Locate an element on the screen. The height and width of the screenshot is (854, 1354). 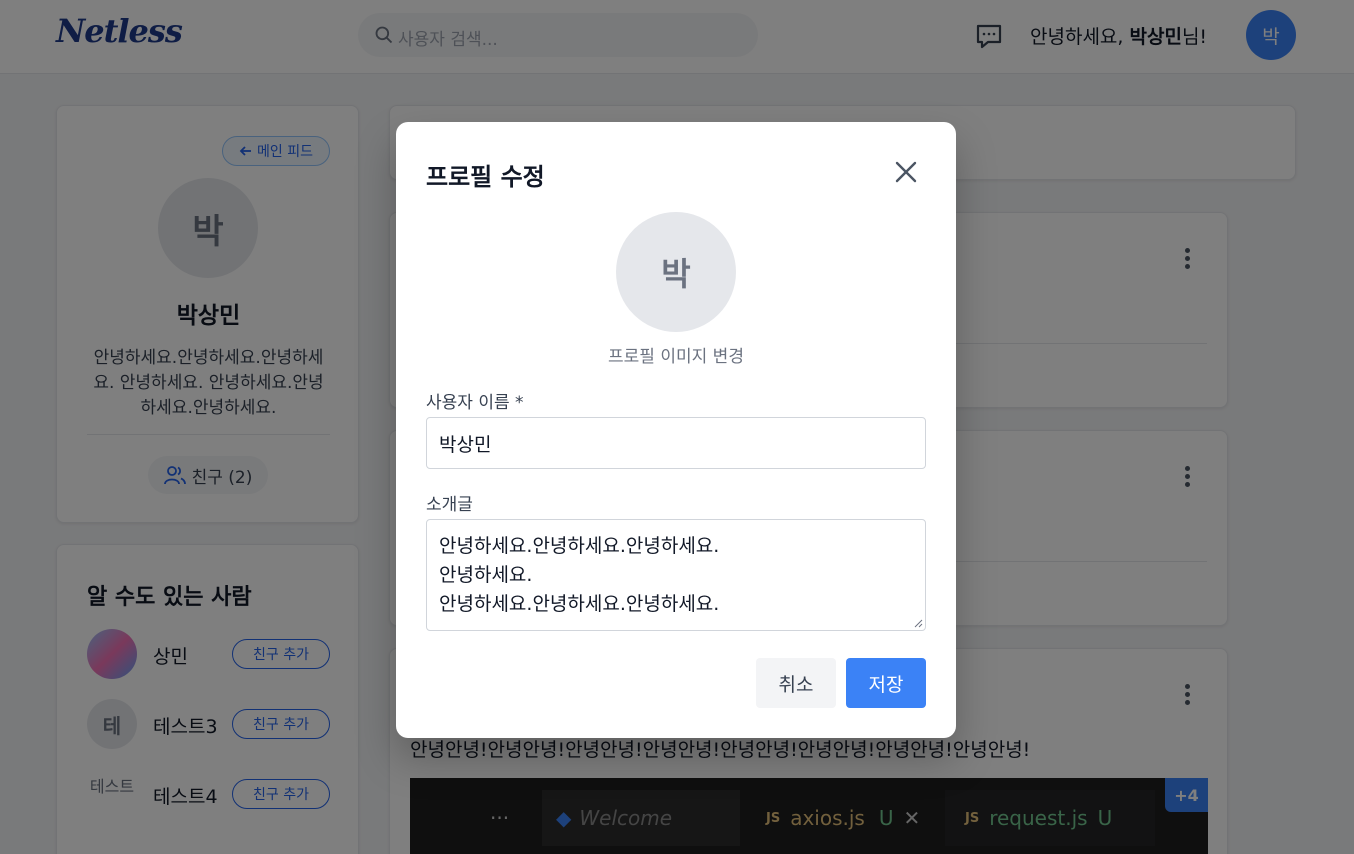
close-icon is located at coordinates (906, 172).